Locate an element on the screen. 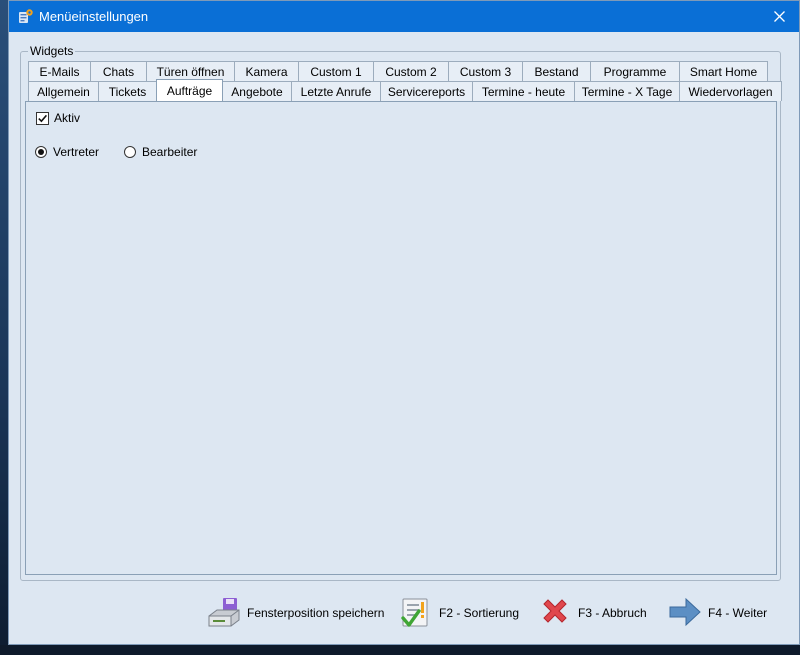 The image size is (800, 655). next-button: F4 - Weiter is located at coordinates (717, 613).